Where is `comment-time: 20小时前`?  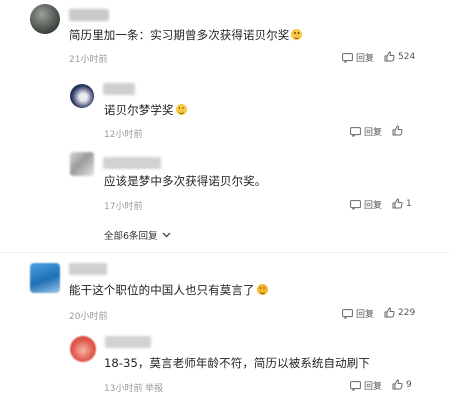 comment-time: 20小时前 is located at coordinates (88, 317).